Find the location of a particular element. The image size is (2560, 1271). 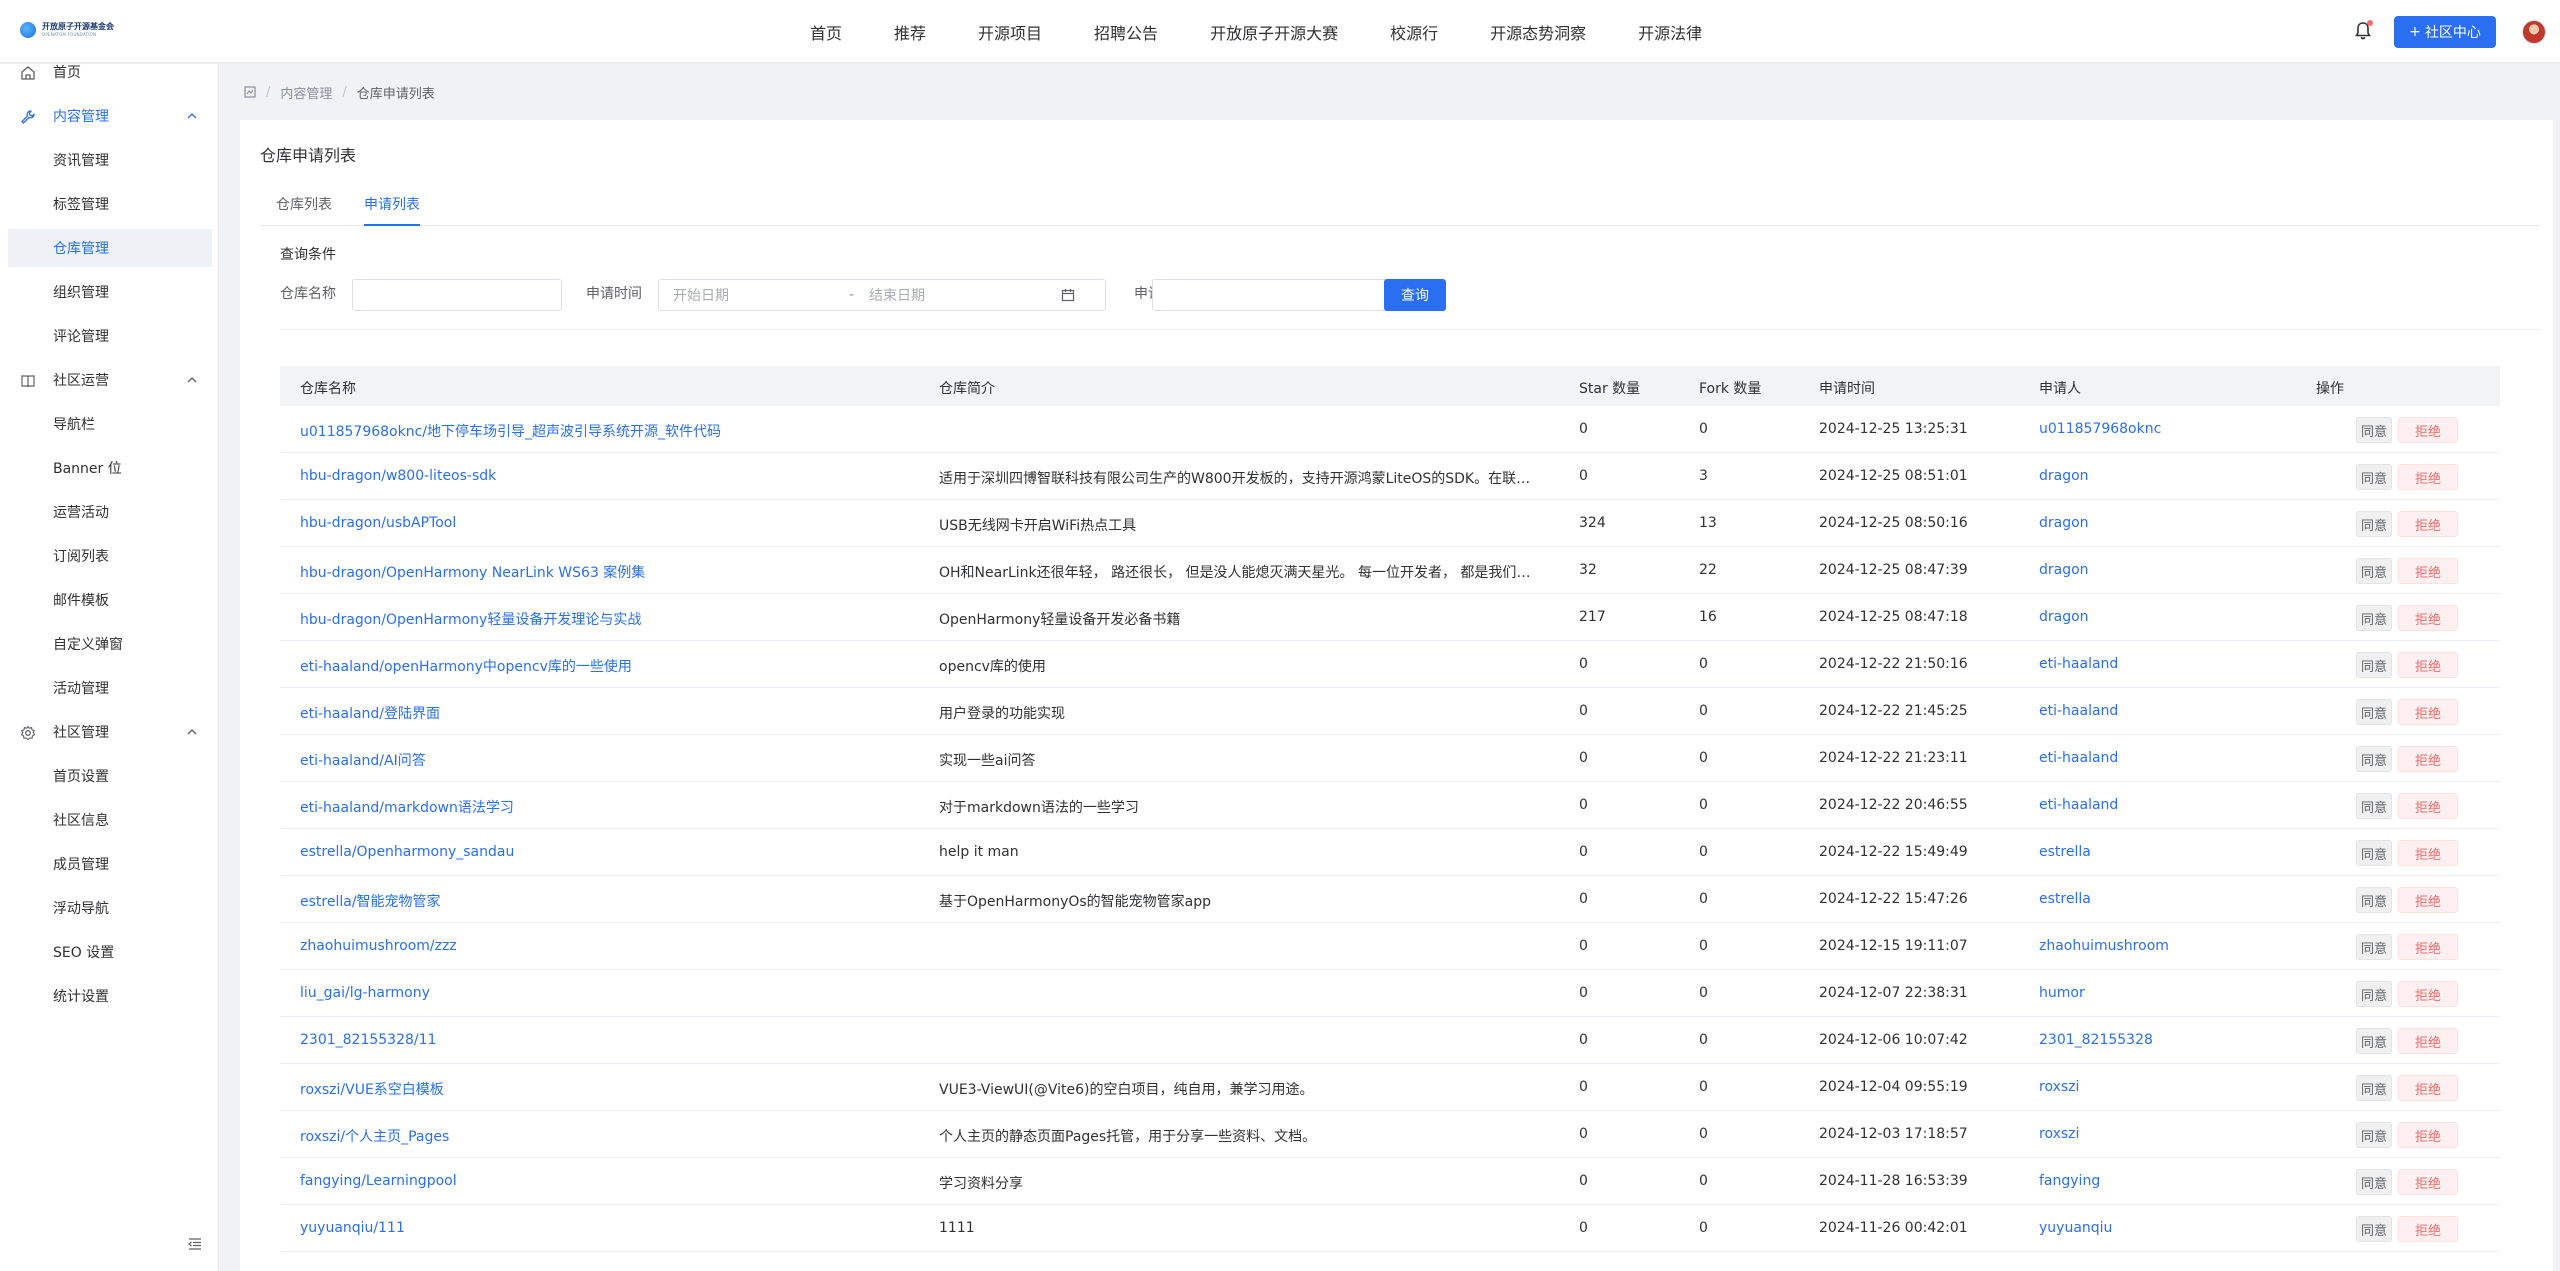

nav-item: 开源态势洞察 is located at coordinates (1538, 32).